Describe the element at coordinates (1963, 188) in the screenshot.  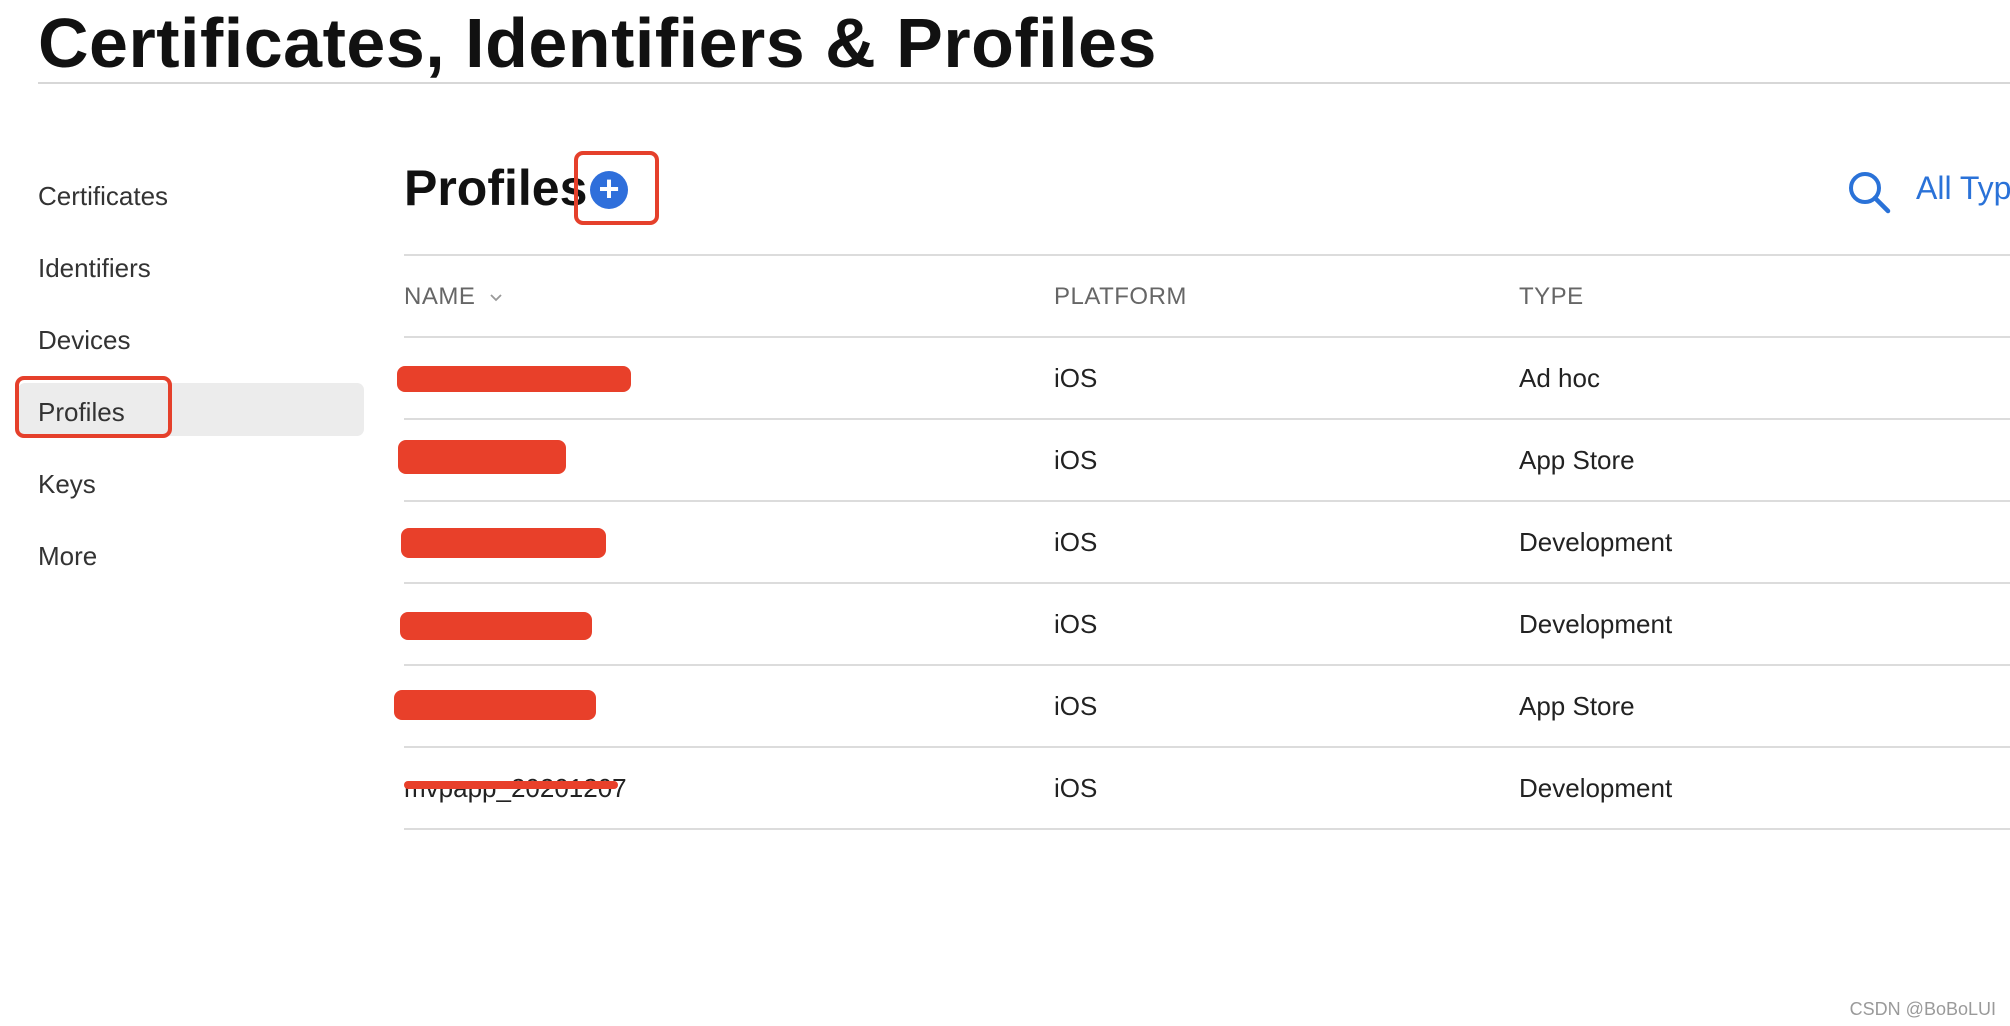
I see `type-filter-dropdown: All Typ` at that location.